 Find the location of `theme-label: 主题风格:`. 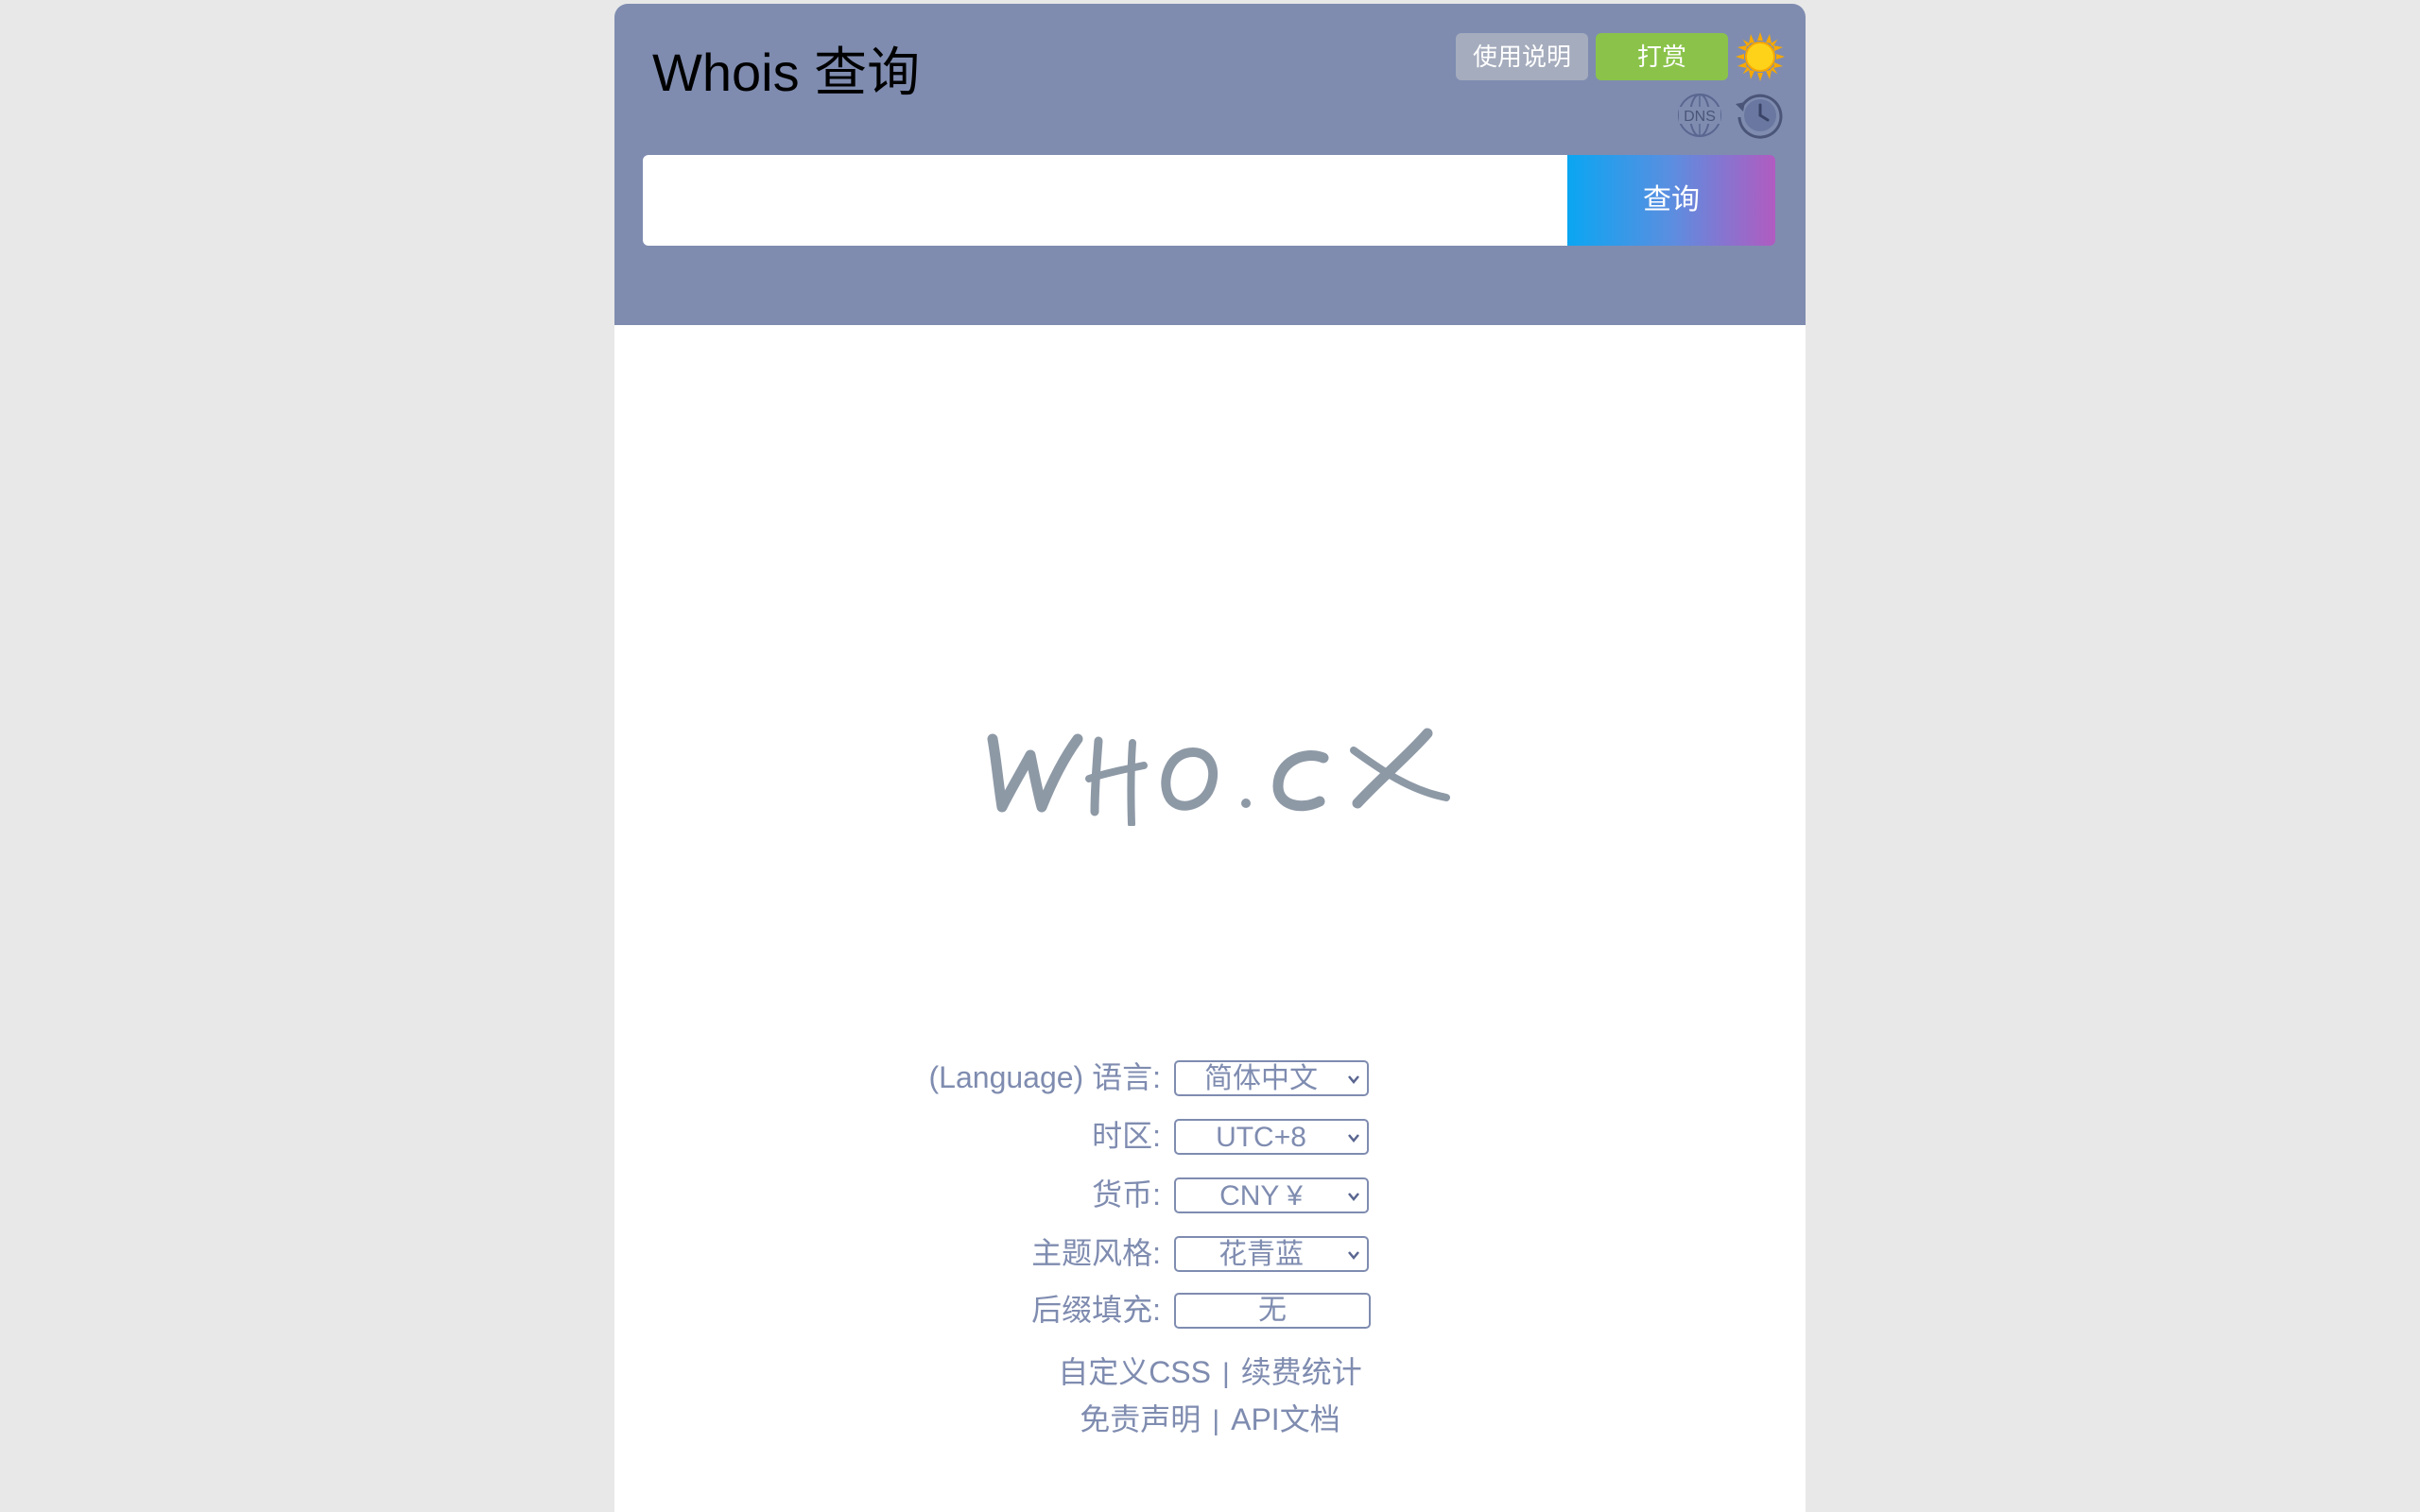

theme-label: 主题风格: is located at coordinates (1096, 1253).